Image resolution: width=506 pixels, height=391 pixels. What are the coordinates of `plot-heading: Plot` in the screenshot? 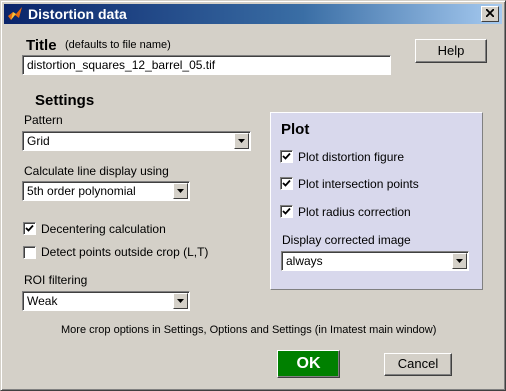 It's located at (295, 129).